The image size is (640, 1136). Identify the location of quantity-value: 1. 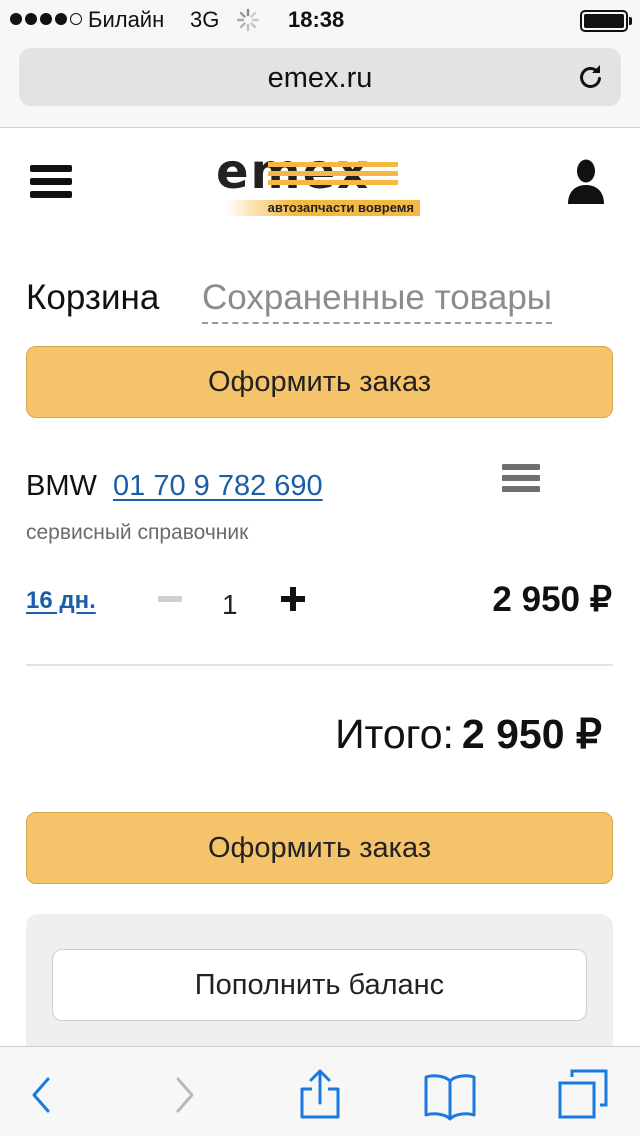
(230, 604).